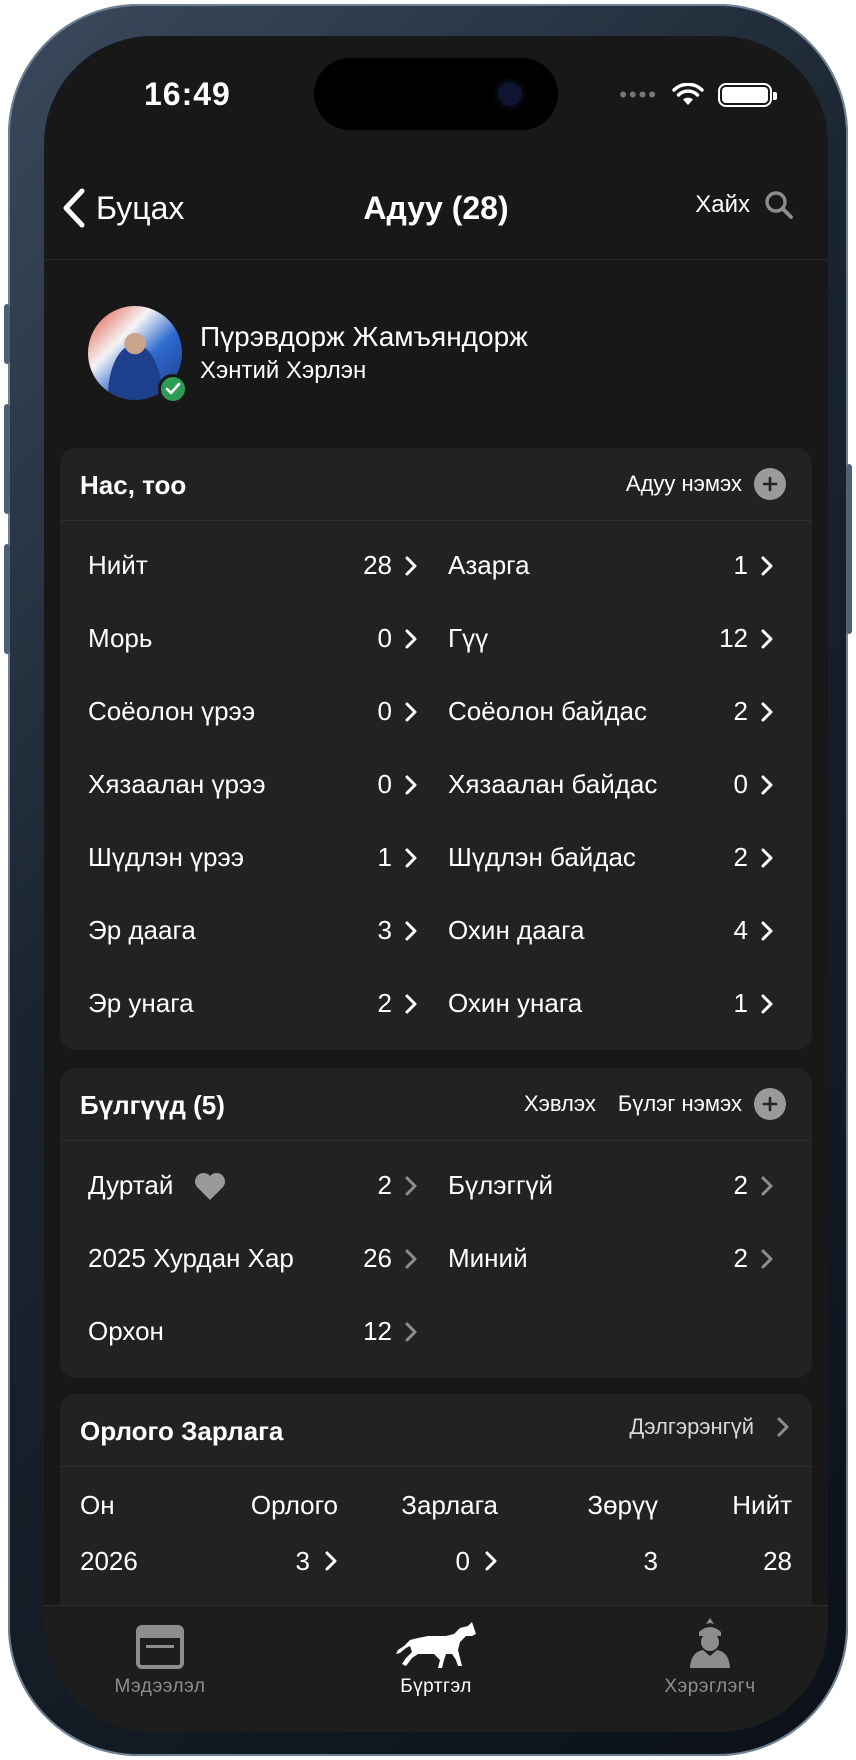 The height and width of the screenshot is (1760, 856). I want to click on age-count-row: Шүдлэн байдас 2, so click(612, 857).